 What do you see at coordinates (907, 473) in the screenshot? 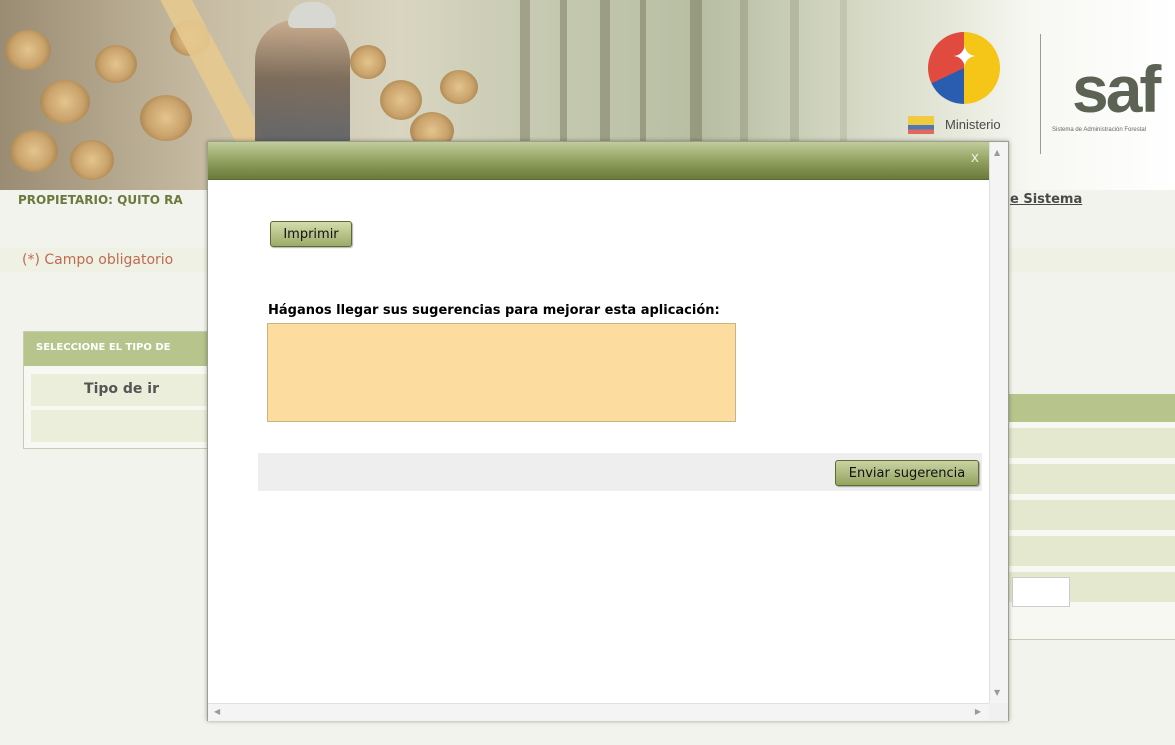
I see `send-suggestion-button: Enviar sugerencia` at bounding box center [907, 473].